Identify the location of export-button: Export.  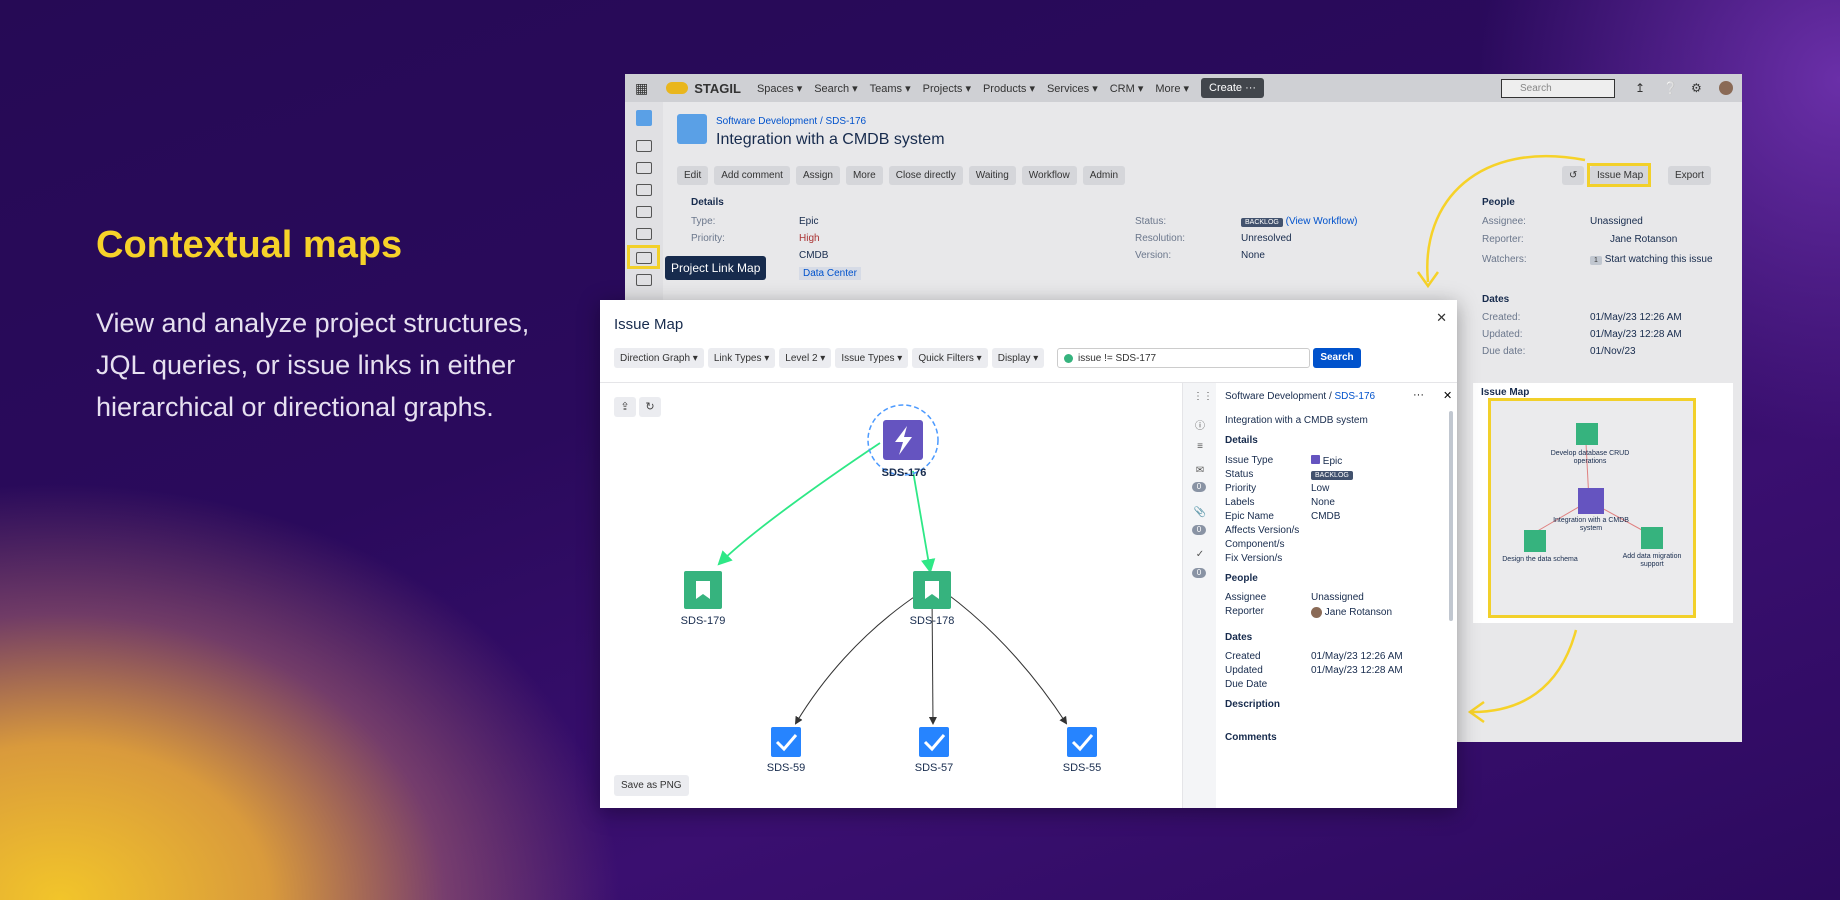
(1689, 175).